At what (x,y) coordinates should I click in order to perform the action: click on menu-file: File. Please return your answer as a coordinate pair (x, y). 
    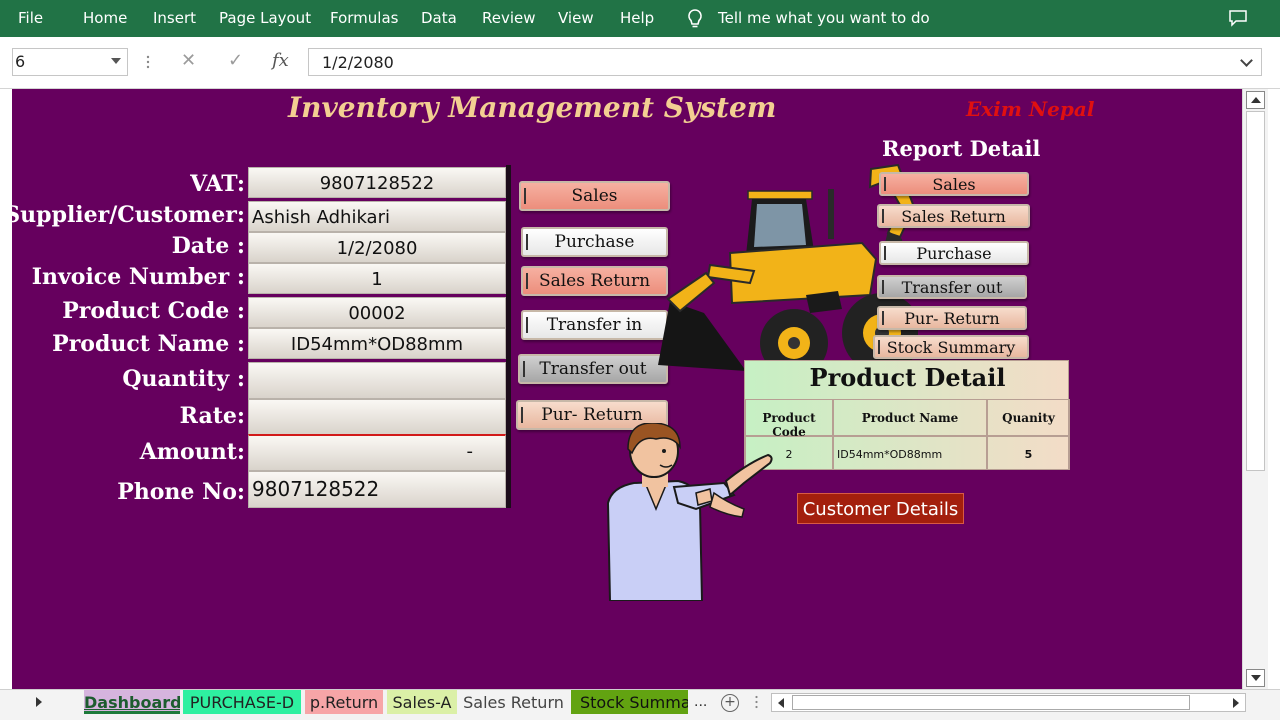
    Looking at the image, I should click on (30, 18).